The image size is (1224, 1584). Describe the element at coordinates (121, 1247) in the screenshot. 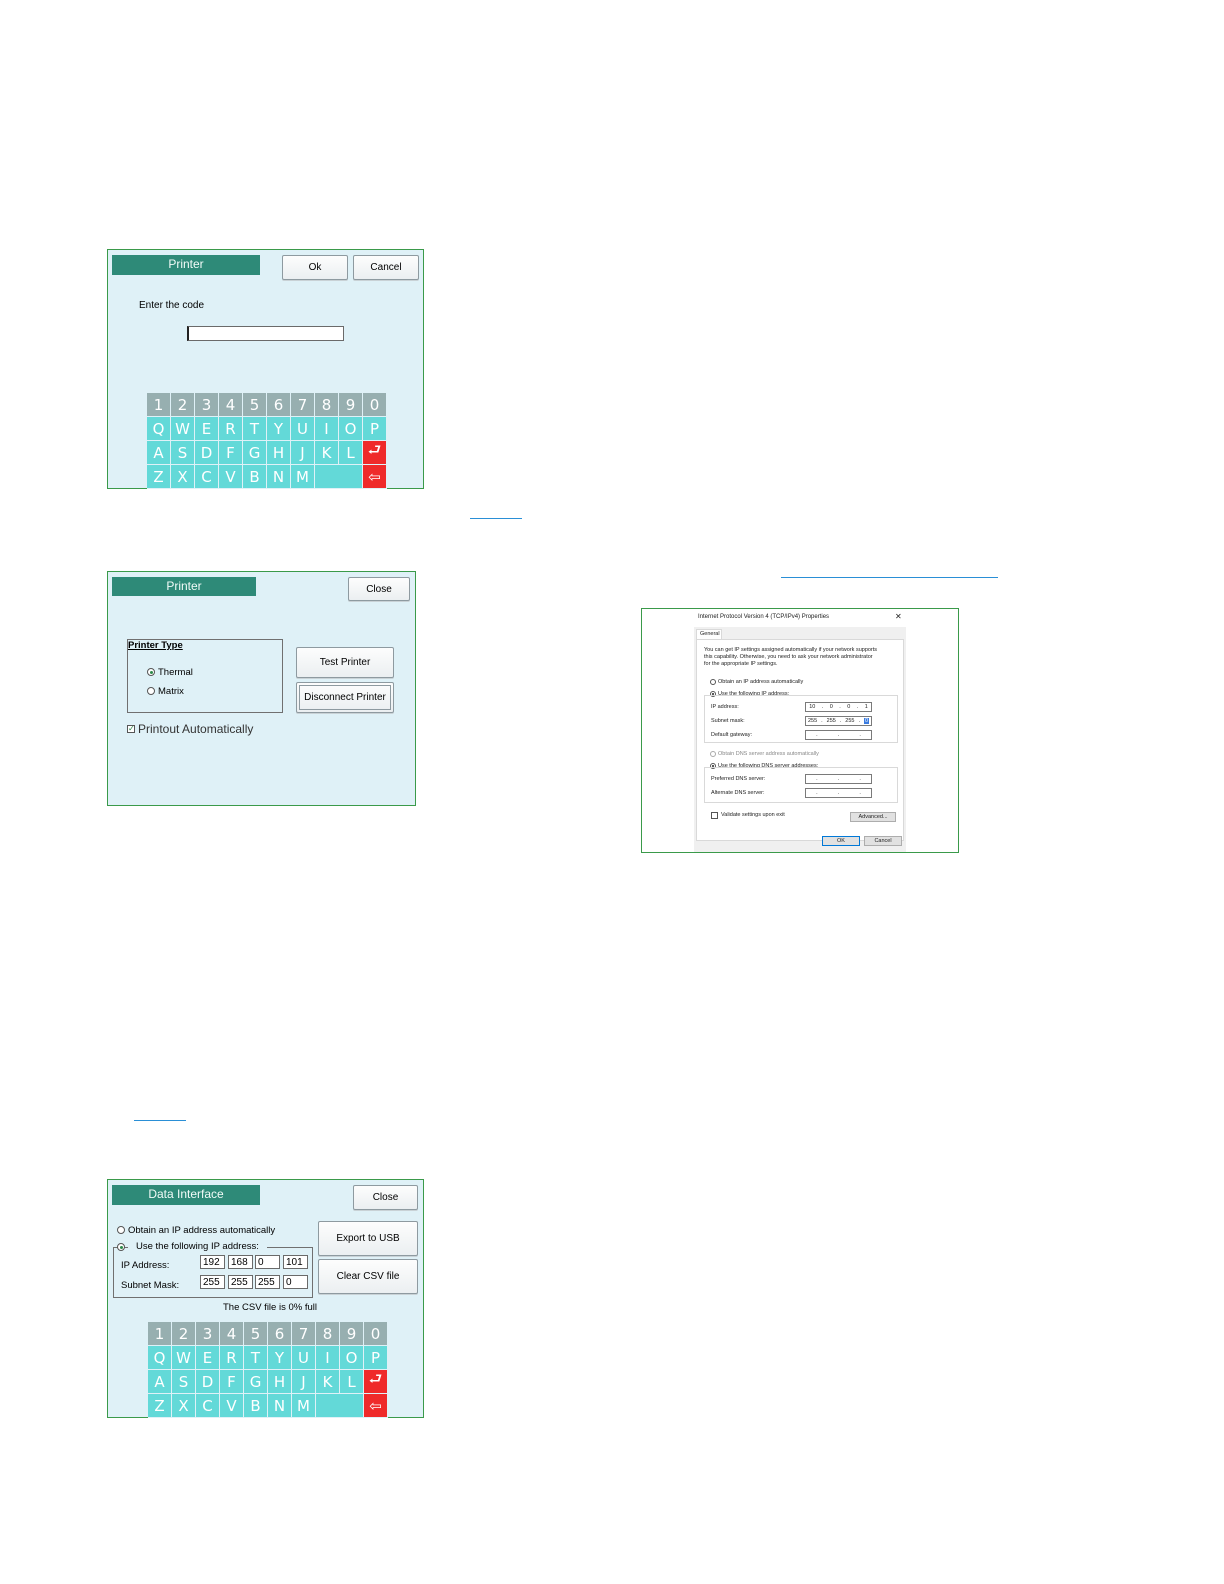

I see `use-following-ip-radio` at that location.